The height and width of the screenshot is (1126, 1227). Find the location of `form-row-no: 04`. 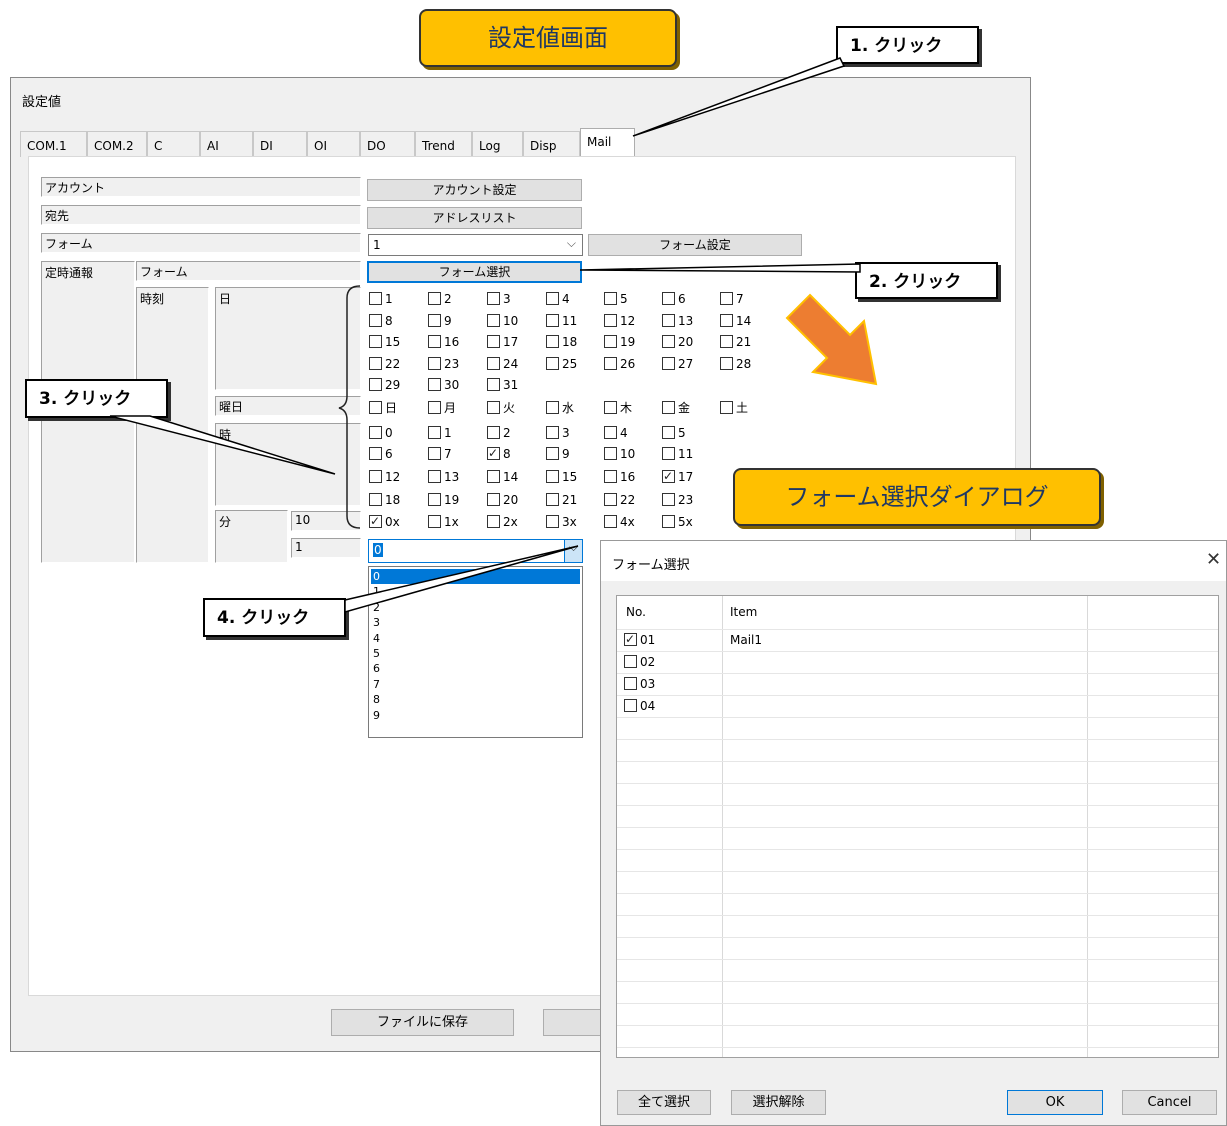

form-row-no: 04 is located at coordinates (648, 706).